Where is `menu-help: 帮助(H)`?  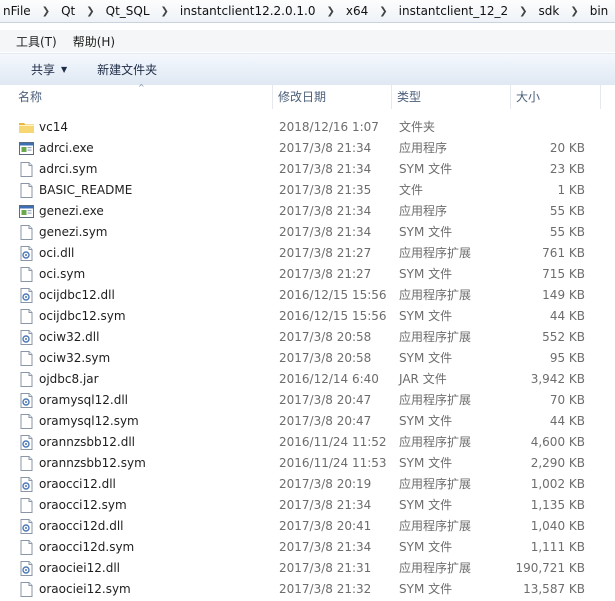
menu-help: 帮助(H) is located at coordinates (94, 41).